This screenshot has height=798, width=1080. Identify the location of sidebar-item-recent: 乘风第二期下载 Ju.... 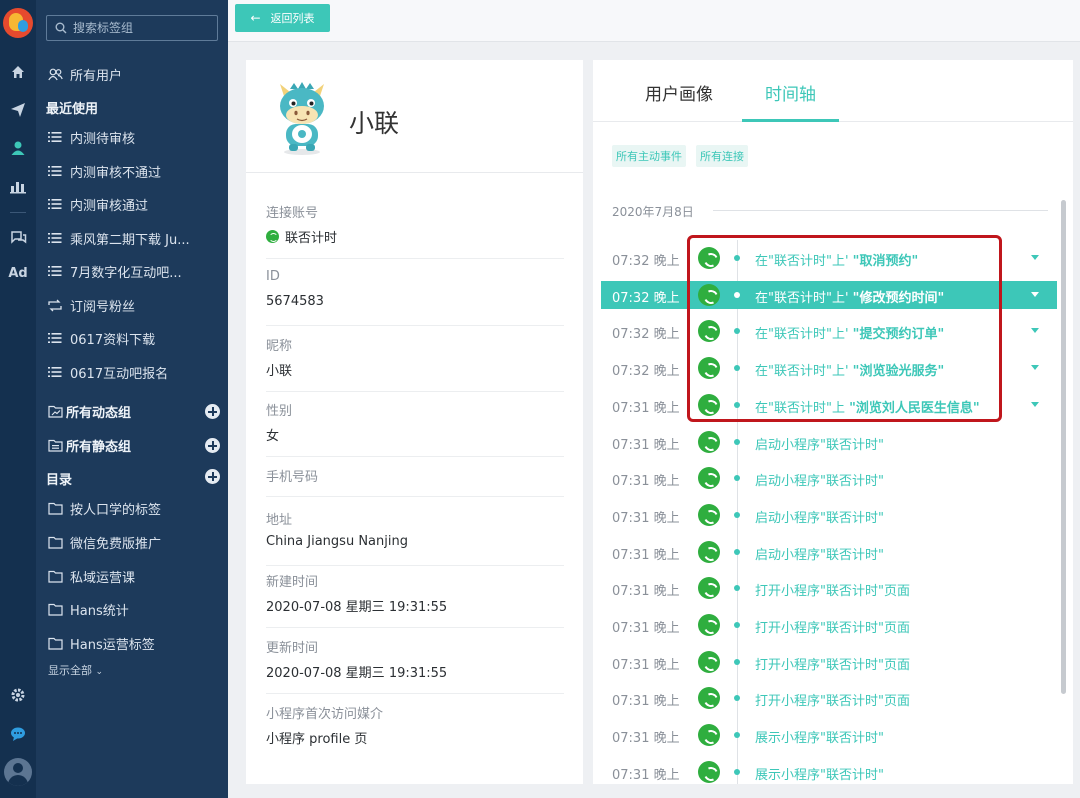
(134, 238).